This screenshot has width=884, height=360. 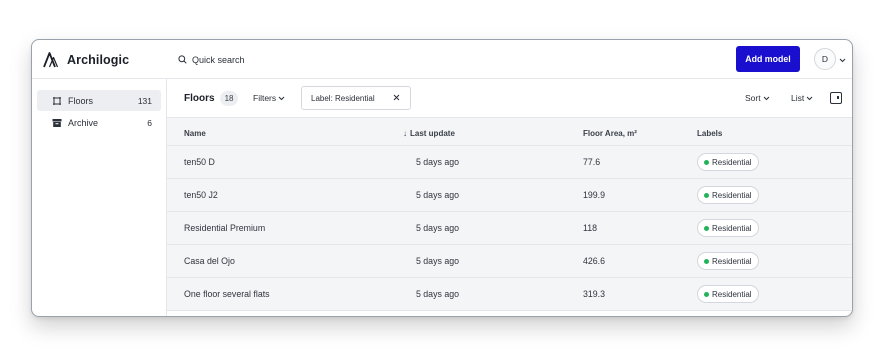 I want to click on search-label: Quick search, so click(x=218, y=60).